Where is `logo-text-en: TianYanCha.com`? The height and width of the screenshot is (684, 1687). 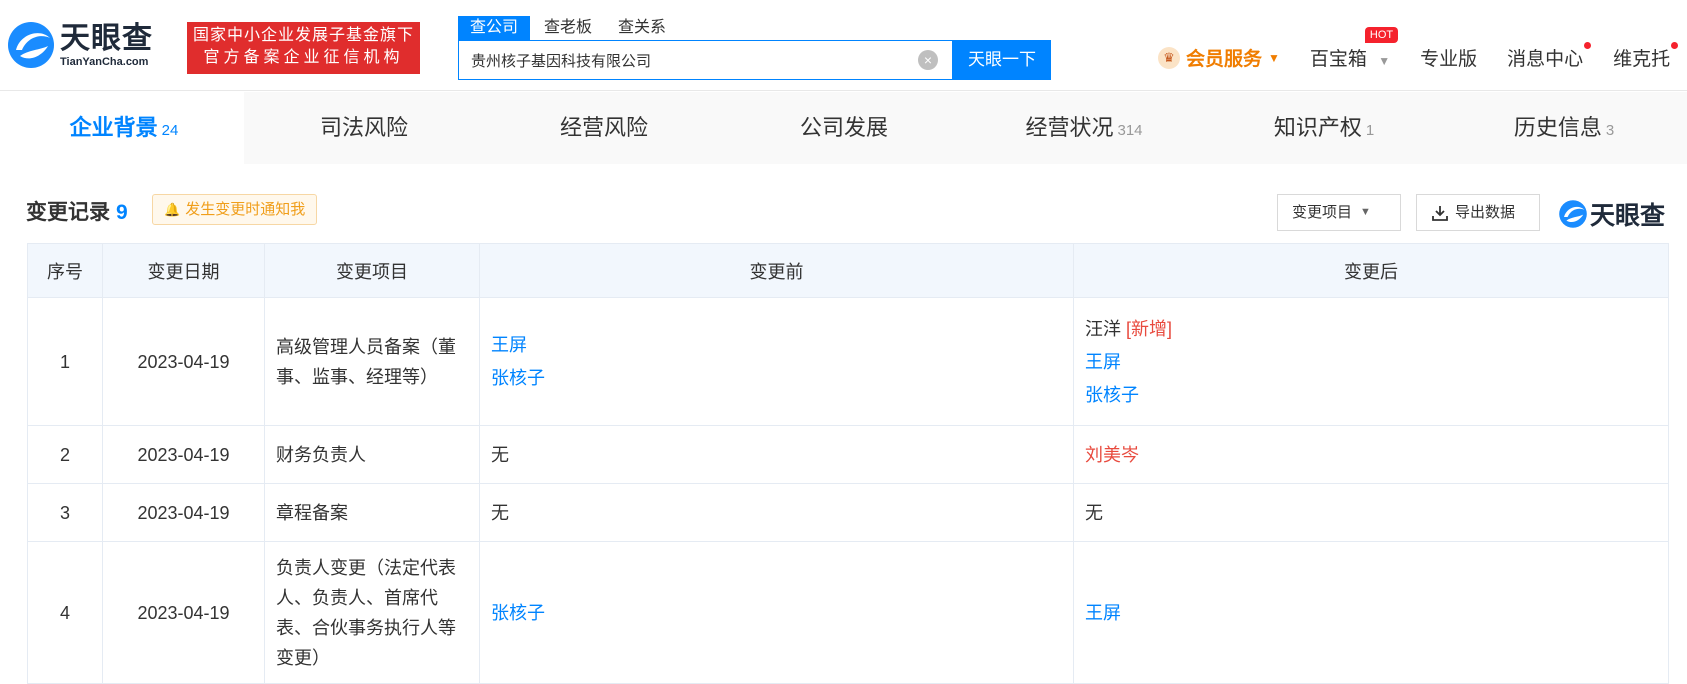 logo-text-en: TianYanCha.com is located at coordinates (104, 62).